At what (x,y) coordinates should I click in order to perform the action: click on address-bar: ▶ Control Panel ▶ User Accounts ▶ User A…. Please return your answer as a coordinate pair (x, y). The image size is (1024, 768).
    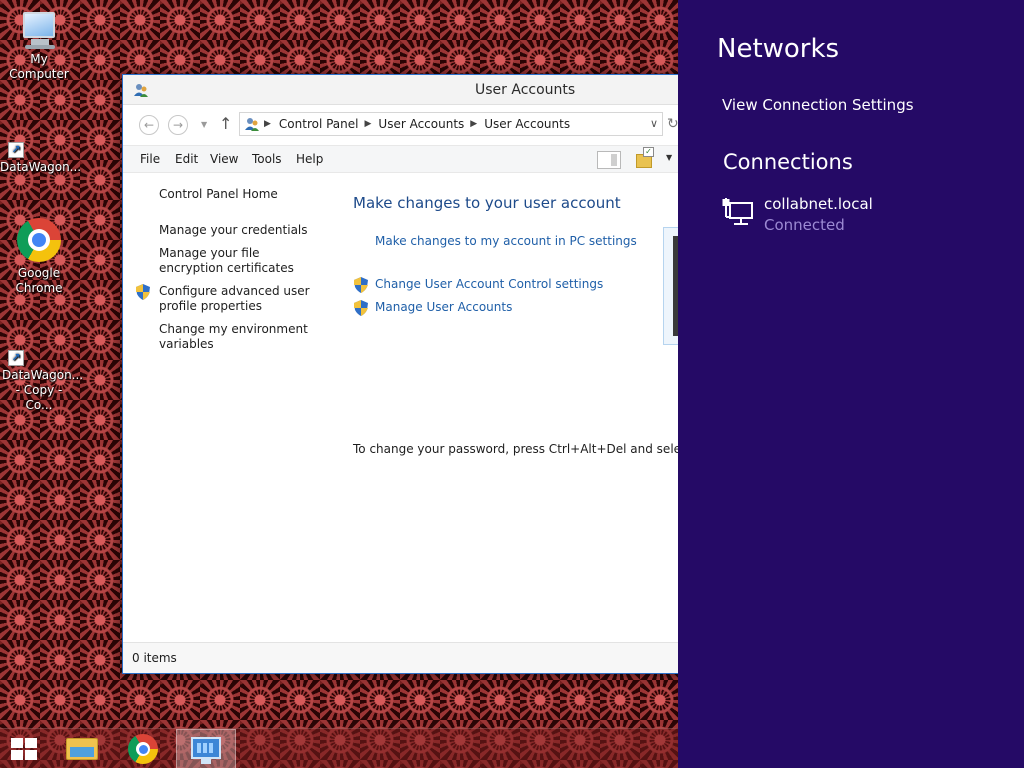
    Looking at the image, I should click on (451, 124).